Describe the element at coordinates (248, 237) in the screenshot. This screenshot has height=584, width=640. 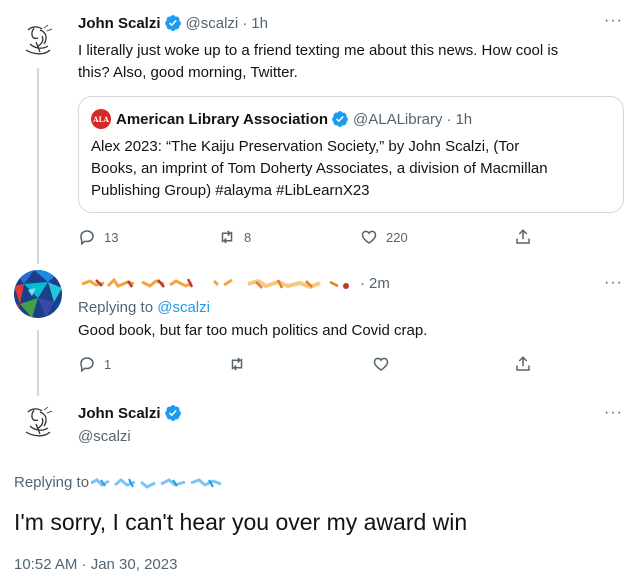
I see `retweet-count: 8` at that location.